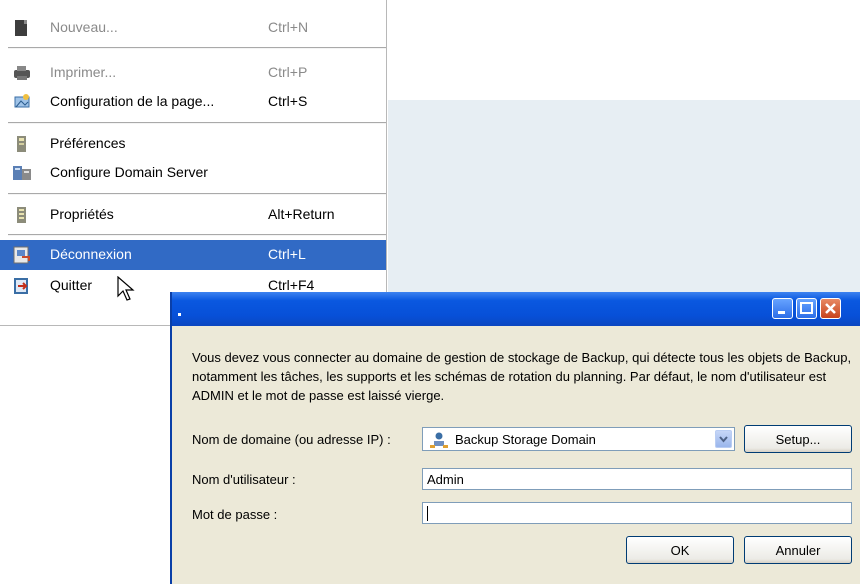 The image size is (860, 584). Describe the element at coordinates (291, 285) in the screenshot. I see `menu-item-shortcut: Ctrl+F4` at that location.